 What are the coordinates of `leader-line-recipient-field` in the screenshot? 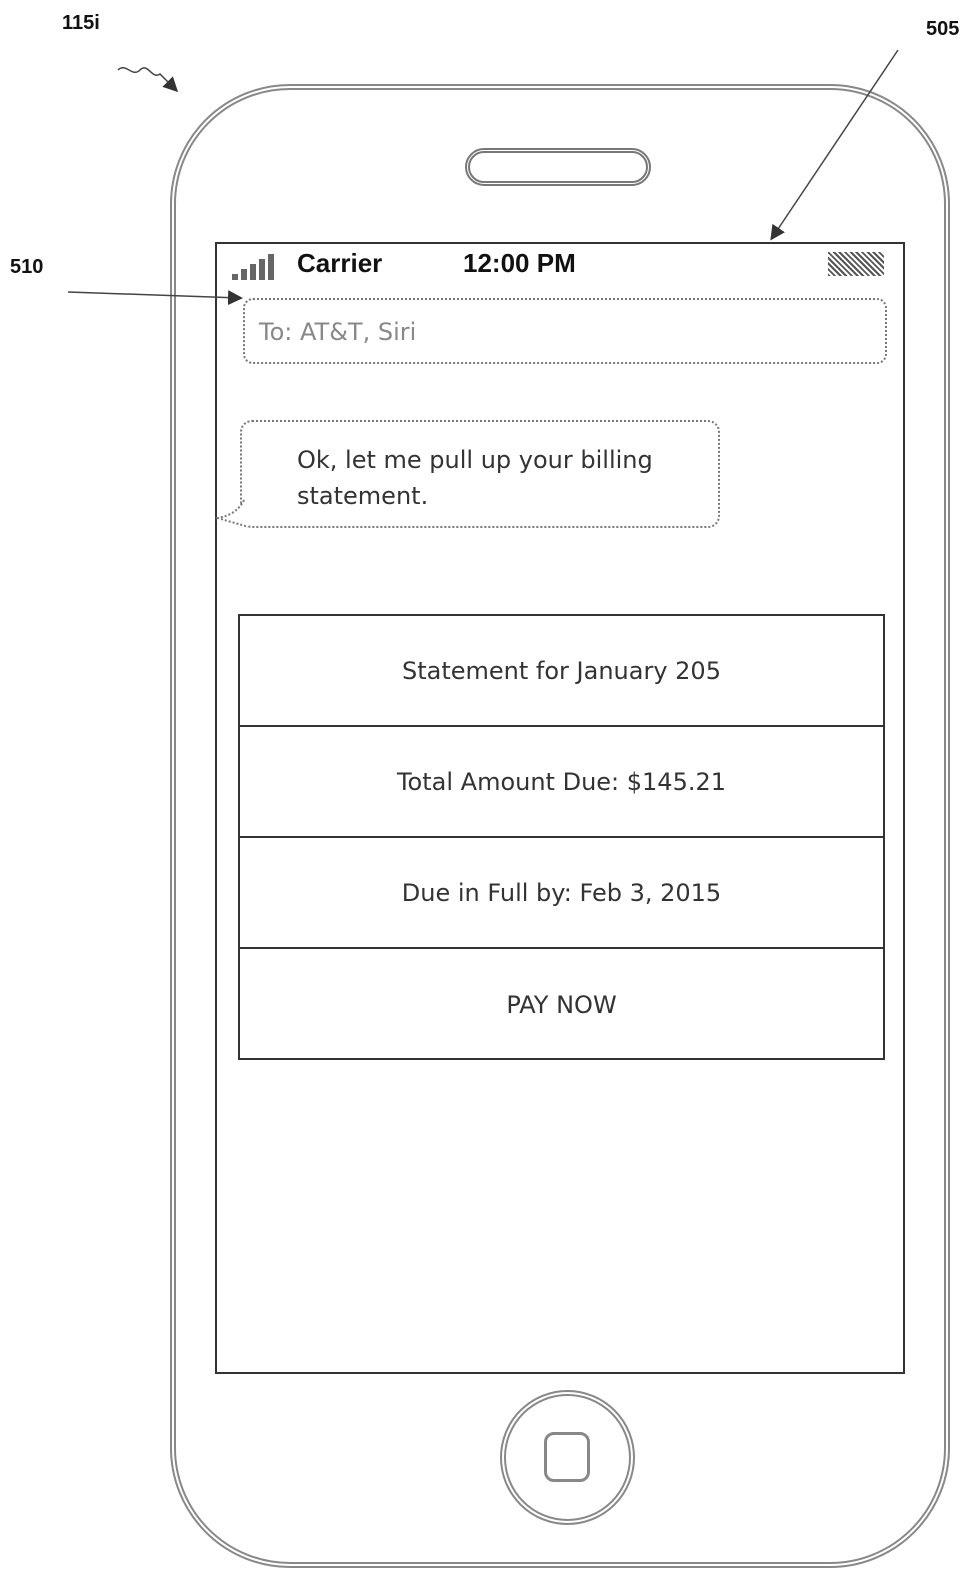 It's located at (155, 298).